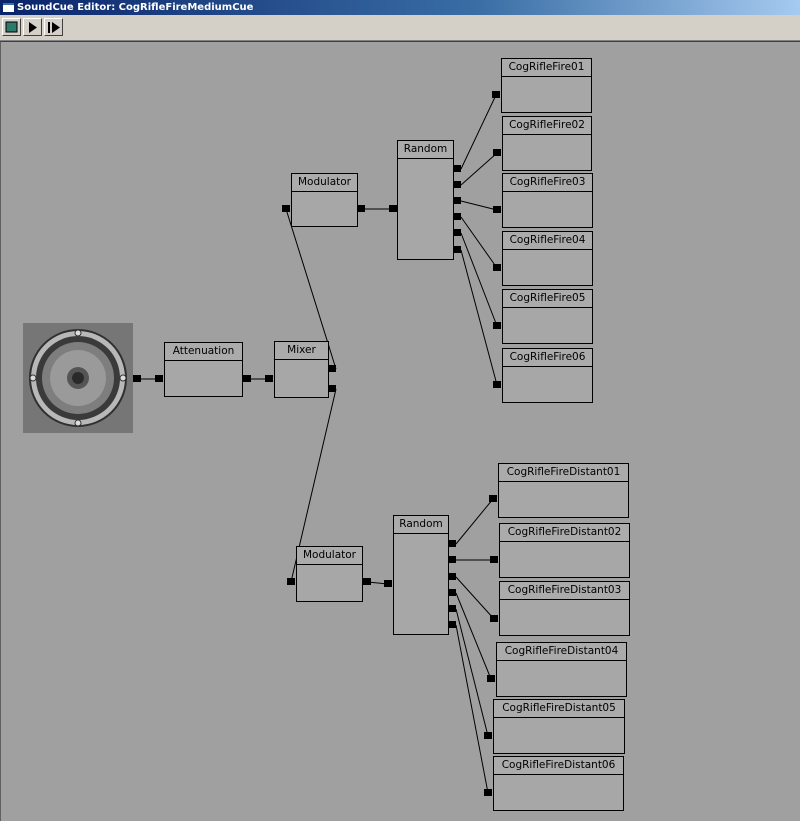  Describe the element at coordinates (547, 358) in the screenshot. I see `node-title: CogRifleFire06` at that location.